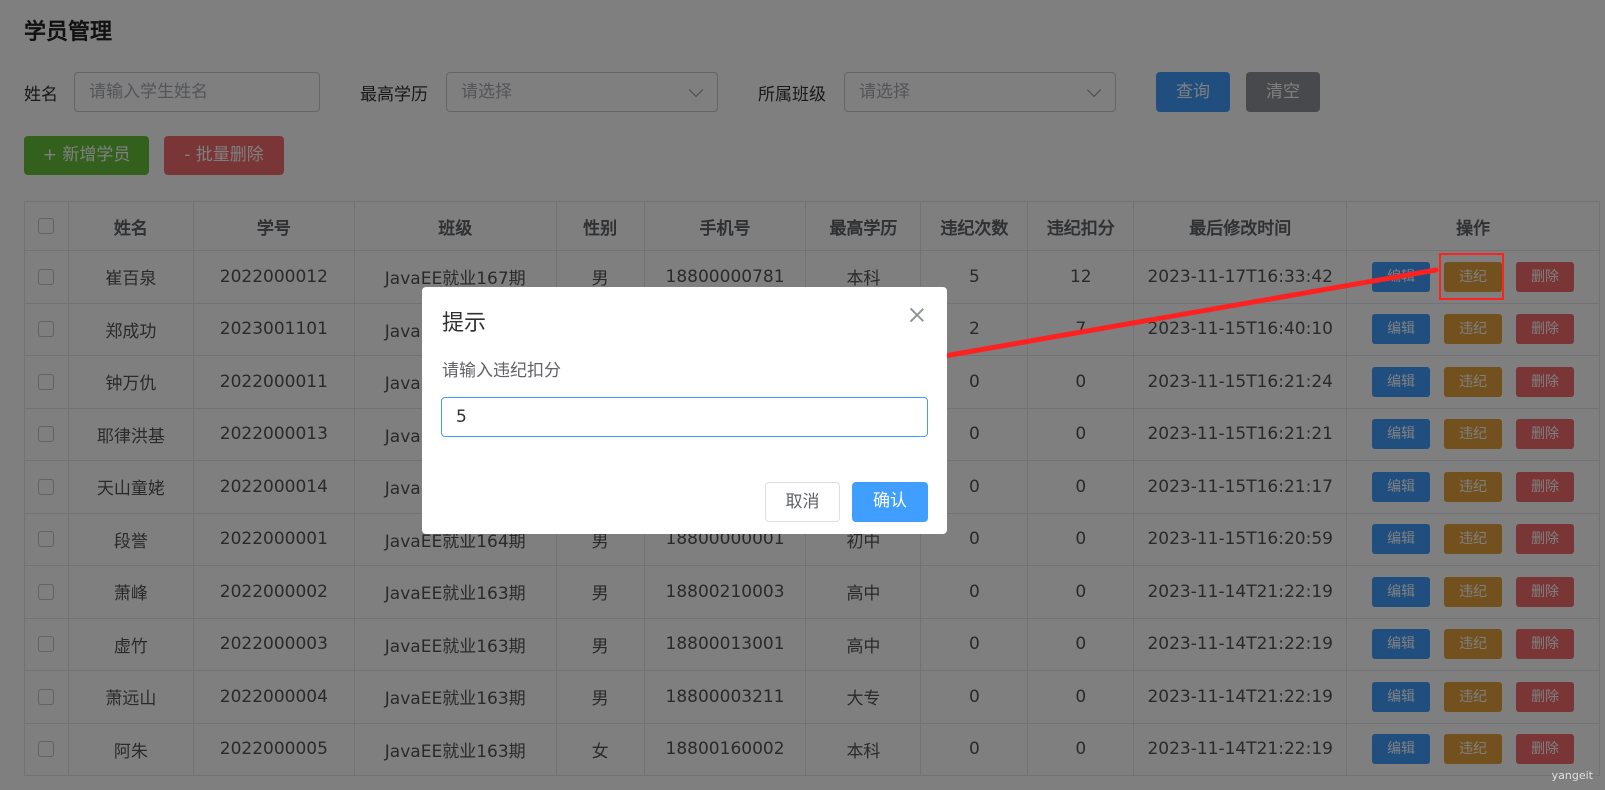 The image size is (1605, 790). What do you see at coordinates (1572, 775) in the screenshot?
I see `watermark: yangeit` at bounding box center [1572, 775].